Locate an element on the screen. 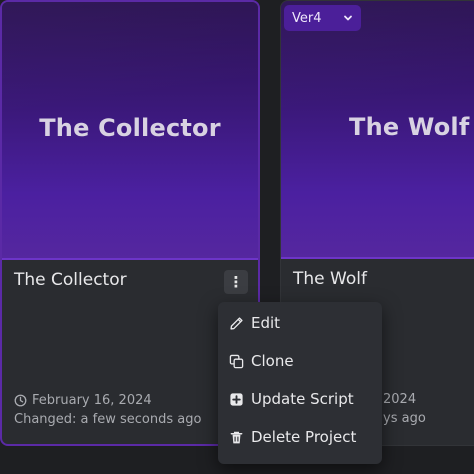  copy-icon is located at coordinates (236, 361).